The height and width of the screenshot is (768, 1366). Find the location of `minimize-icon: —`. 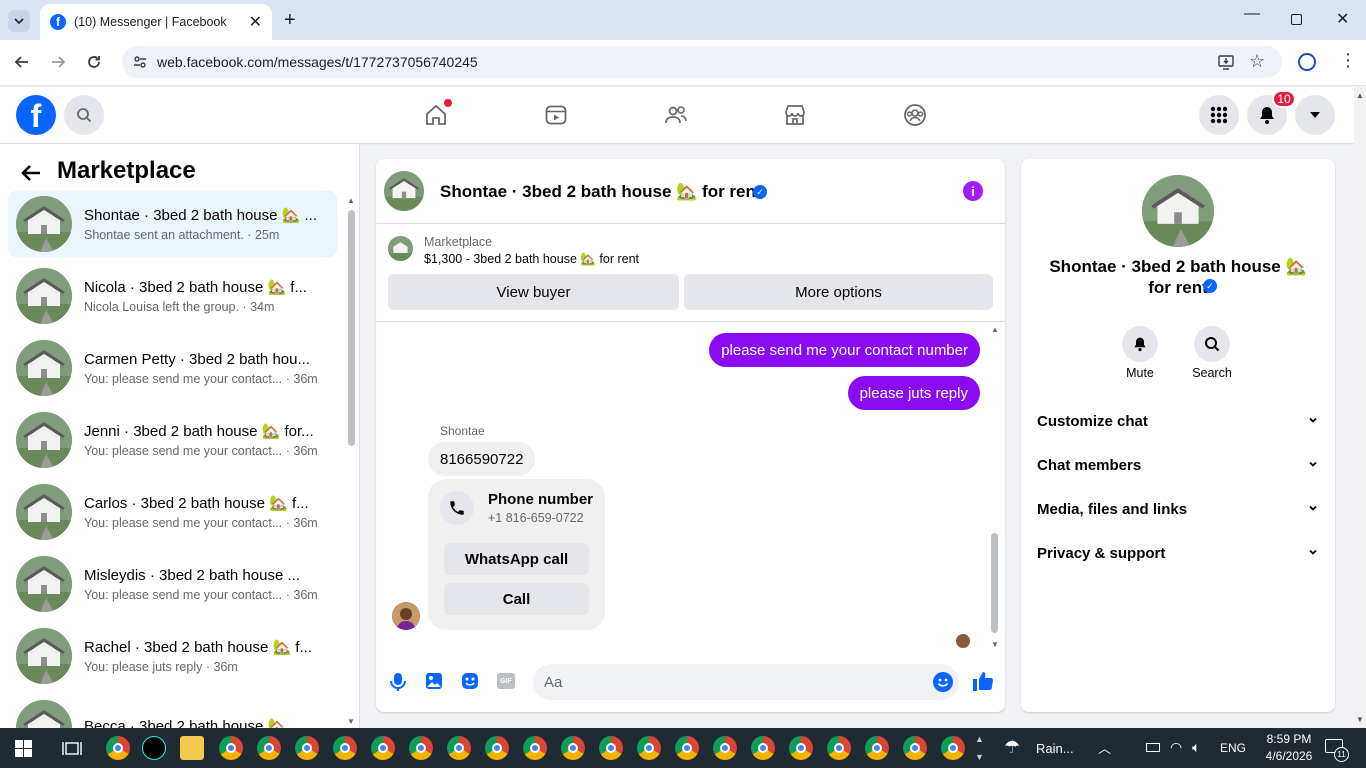

minimize-icon: — is located at coordinates (1252, 14).